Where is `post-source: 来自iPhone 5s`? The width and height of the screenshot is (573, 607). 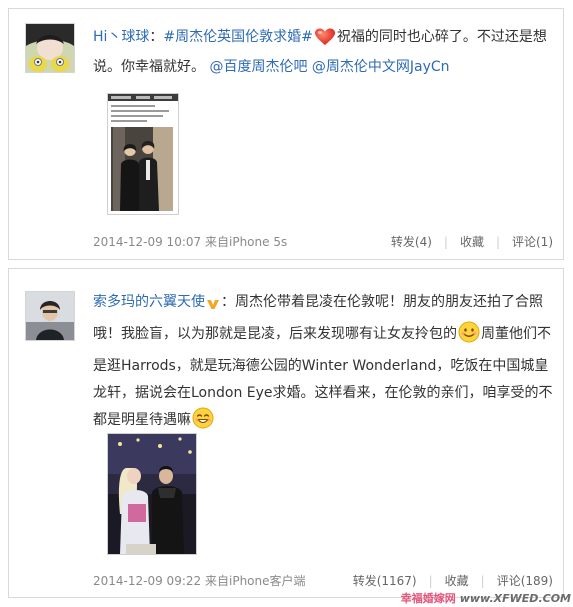
post-source: 来自iPhone 5s is located at coordinates (246, 242).